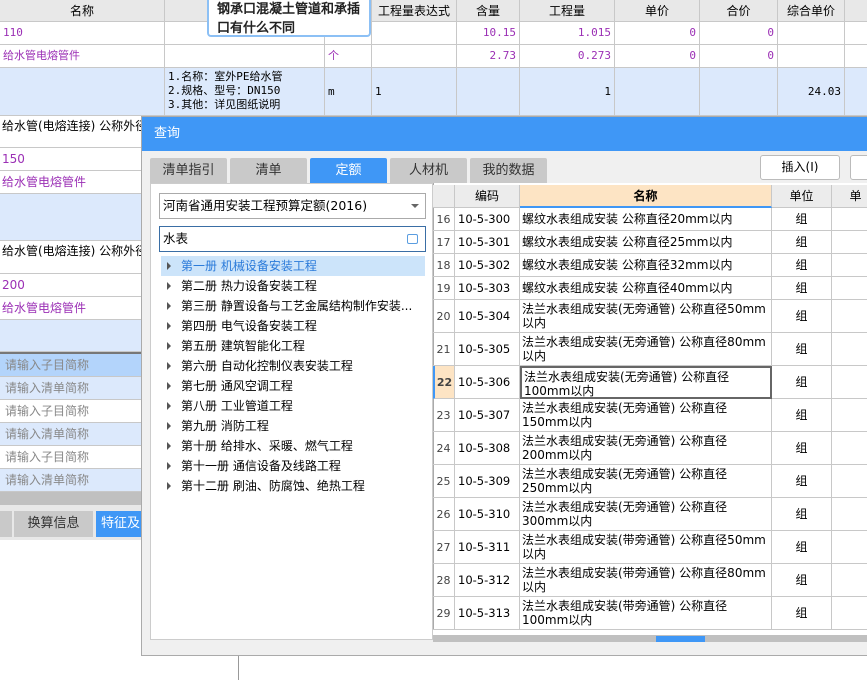  Describe the element at coordinates (487, 580) in the screenshot. I see `grid-cell: 10-5-312` at that location.